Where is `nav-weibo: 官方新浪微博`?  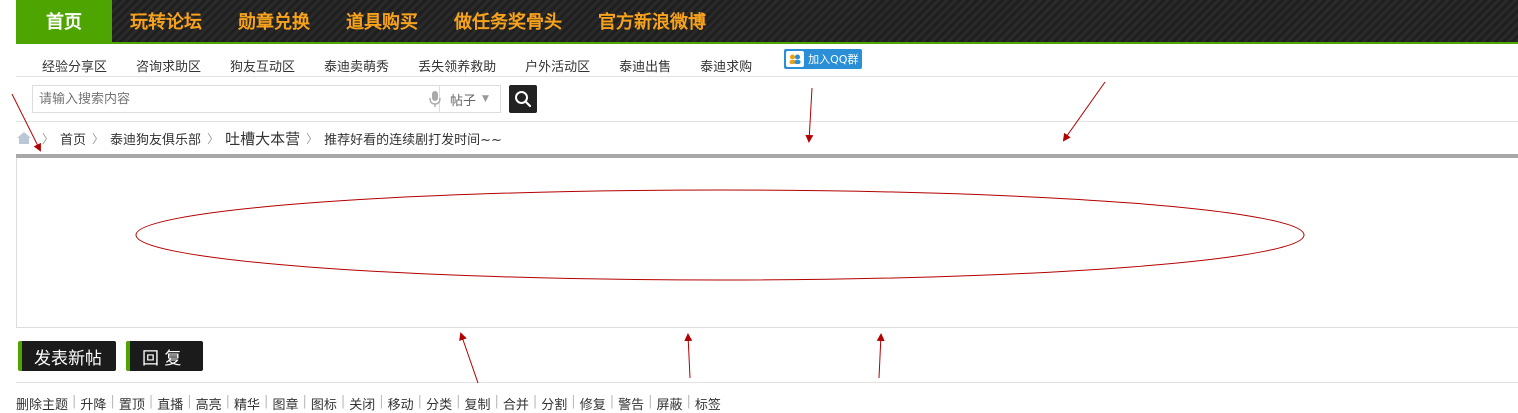 nav-weibo: 官方新浪微博 is located at coordinates (652, 21).